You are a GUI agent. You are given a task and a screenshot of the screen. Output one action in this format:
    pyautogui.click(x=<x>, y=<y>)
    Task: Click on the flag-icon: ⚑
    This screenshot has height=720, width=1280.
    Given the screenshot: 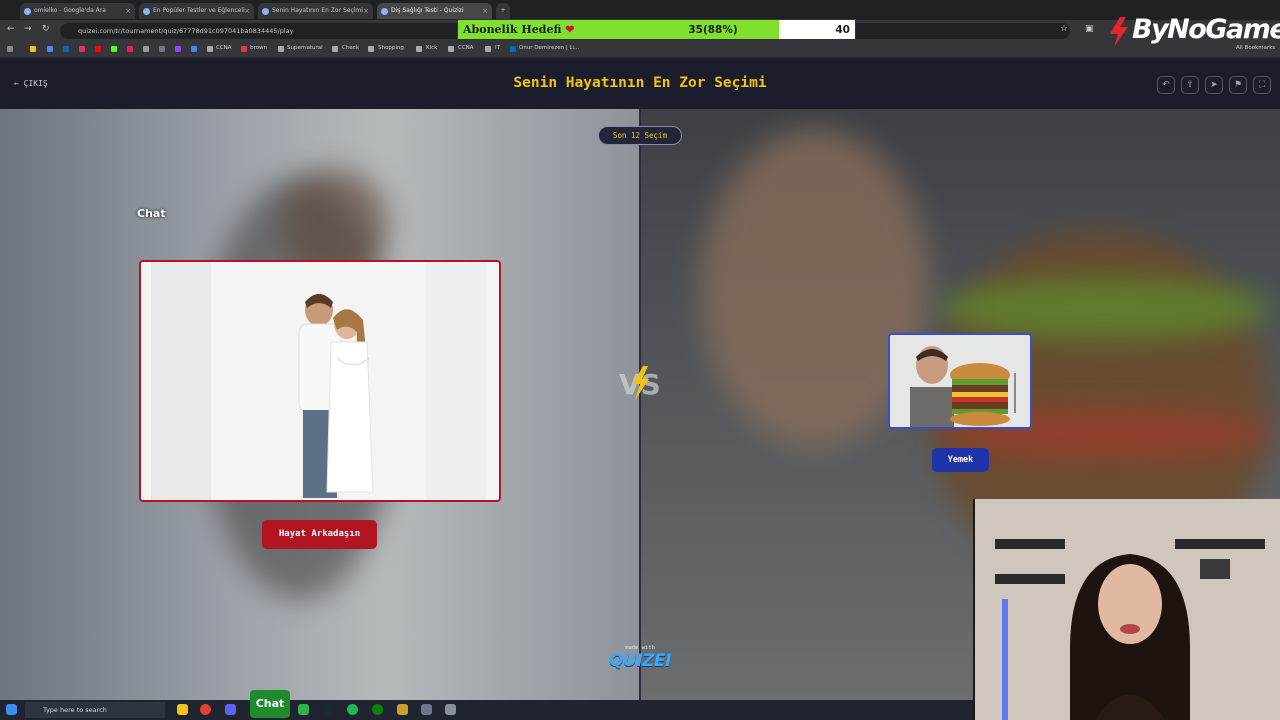 What is the action you would take?
    pyautogui.click(x=1238, y=85)
    